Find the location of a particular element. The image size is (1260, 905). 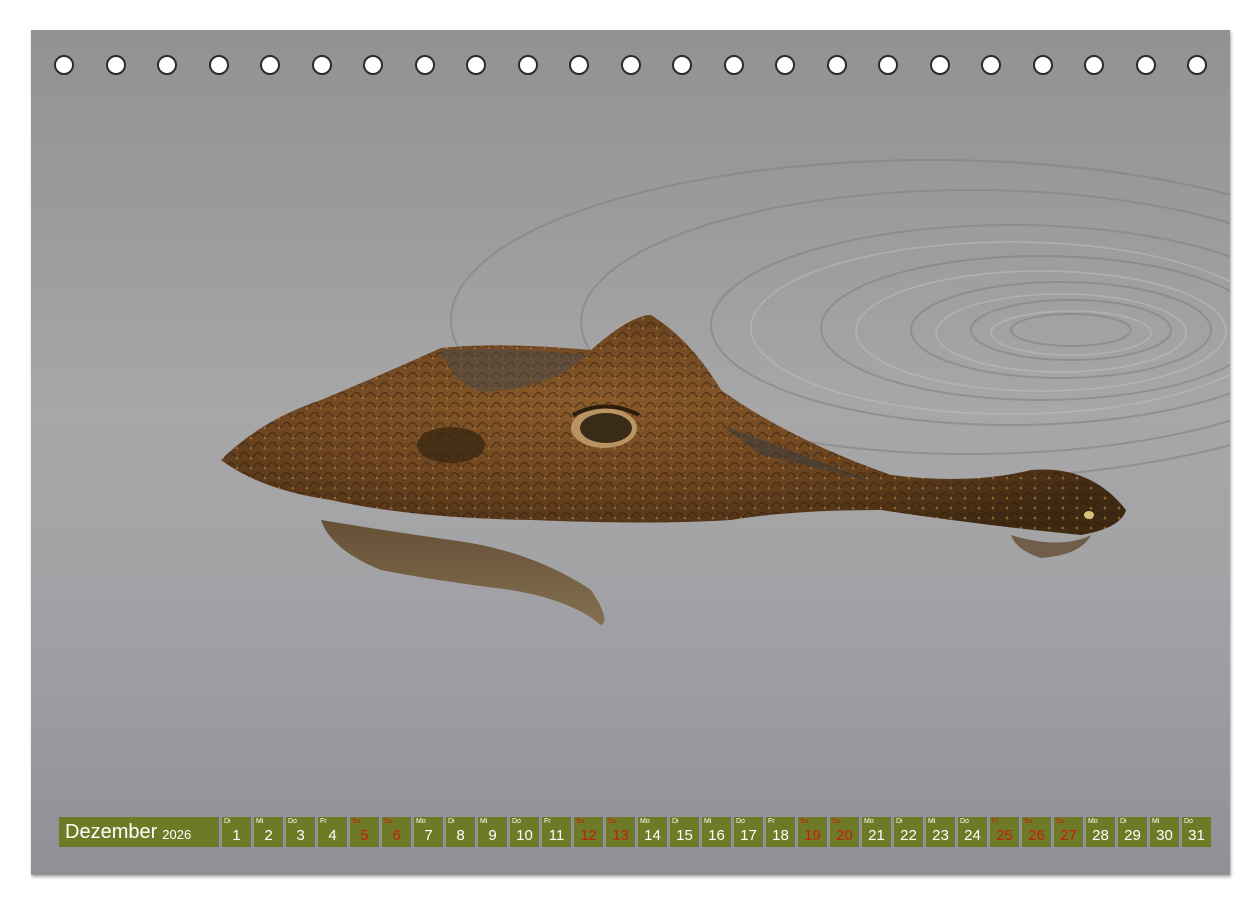

day-cell: Di 1 is located at coordinates (236, 832).